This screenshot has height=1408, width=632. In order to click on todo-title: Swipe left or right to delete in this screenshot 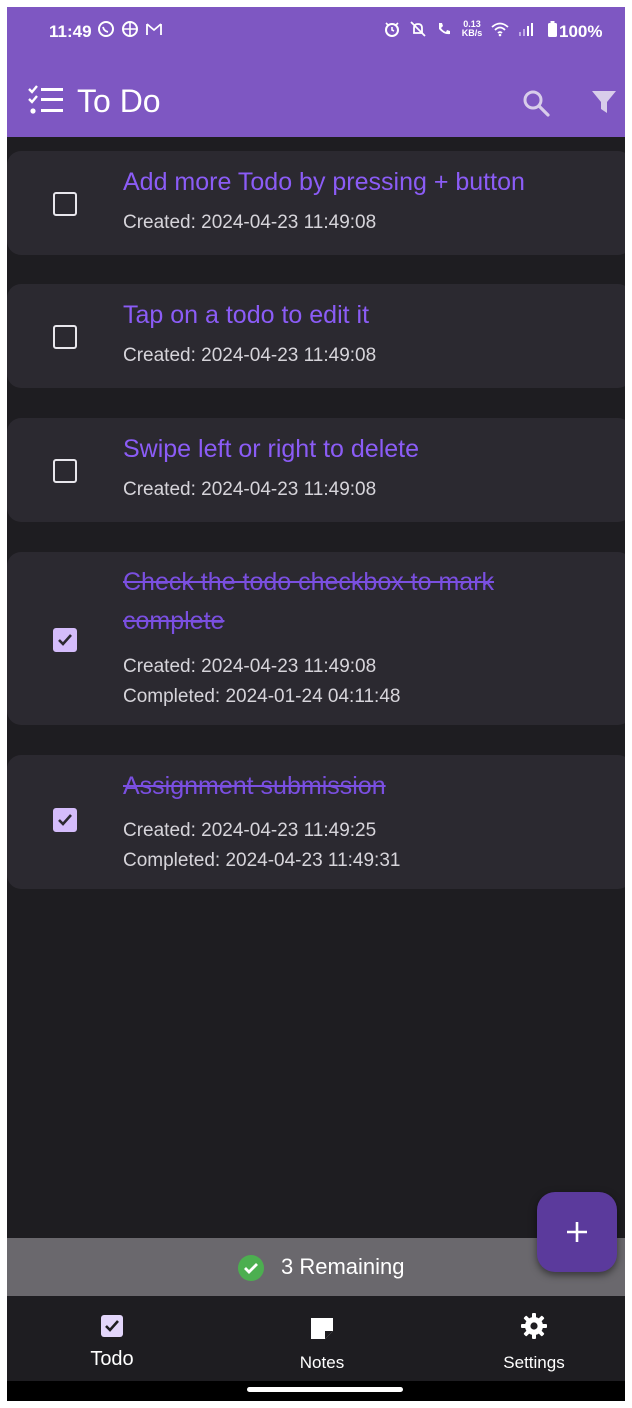, I will do `click(271, 449)`.